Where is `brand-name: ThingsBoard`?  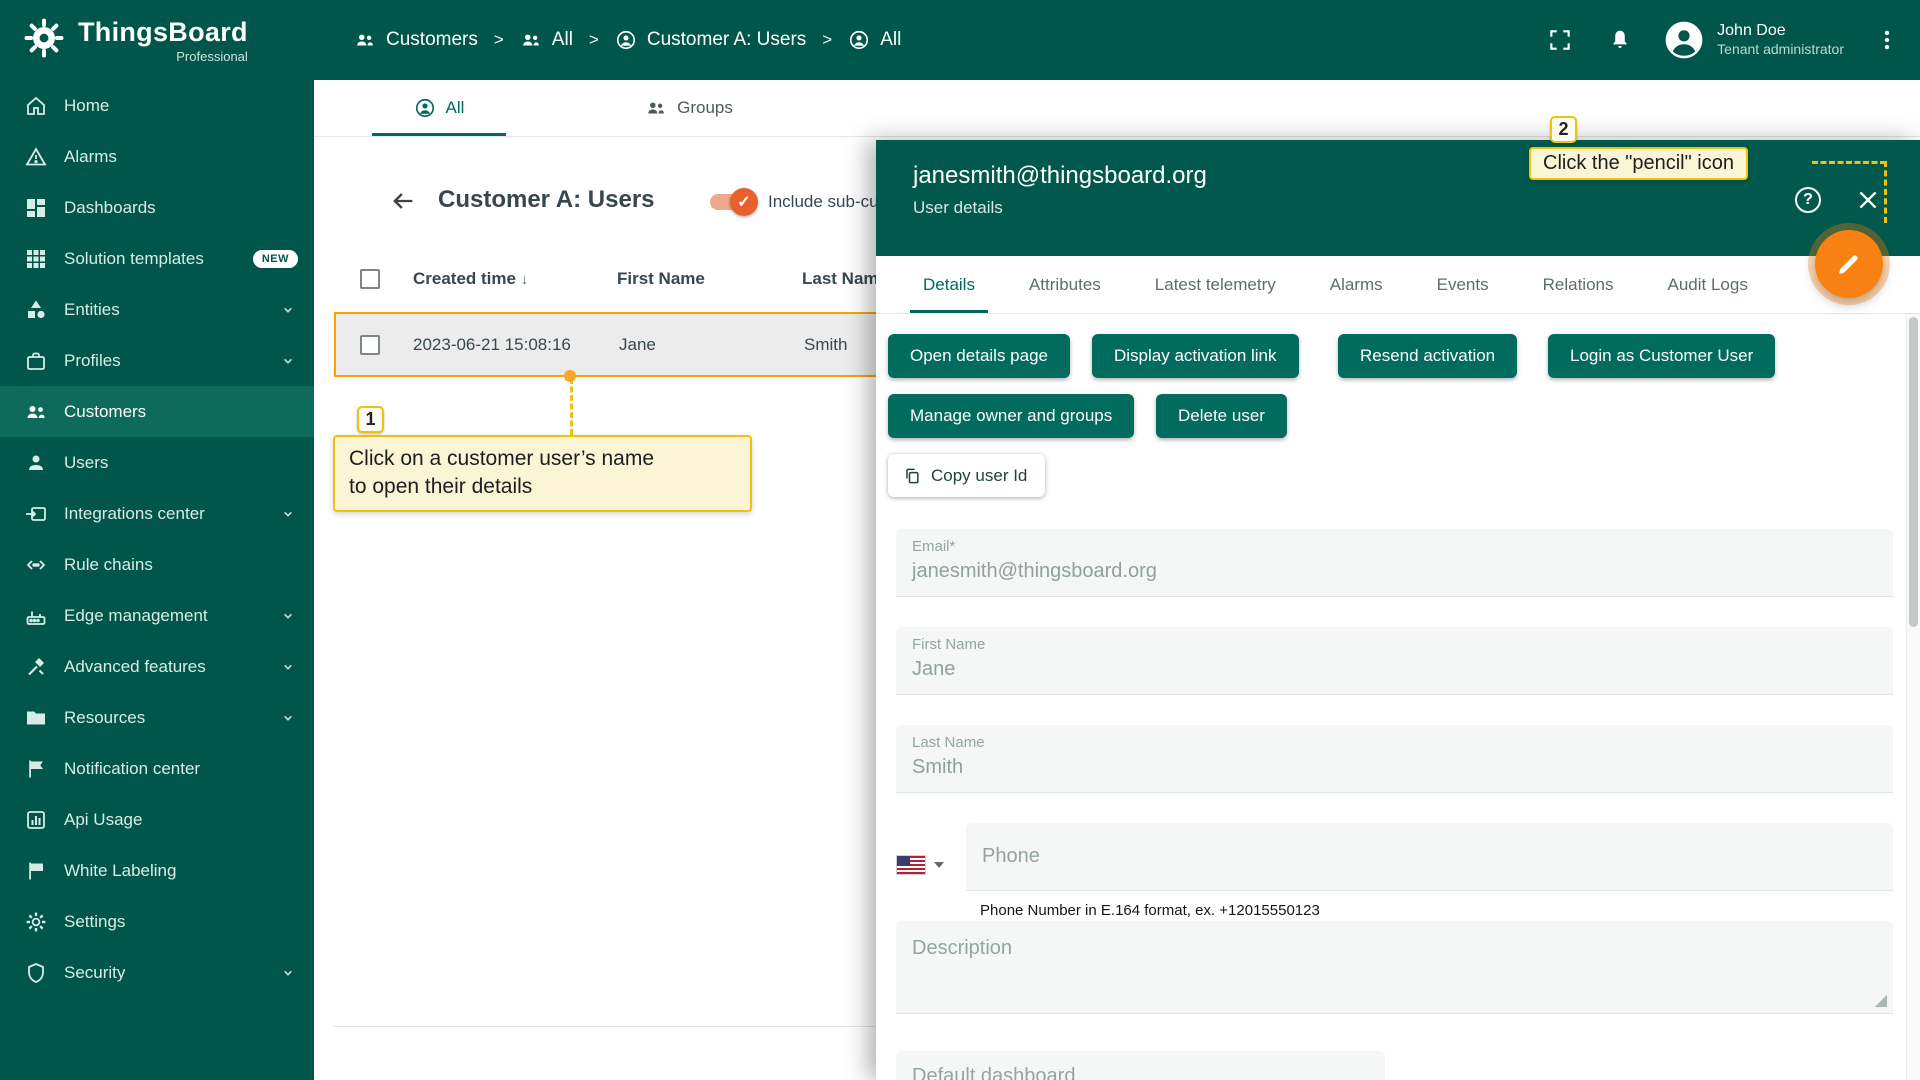
brand-name: ThingsBoard is located at coordinates (163, 31).